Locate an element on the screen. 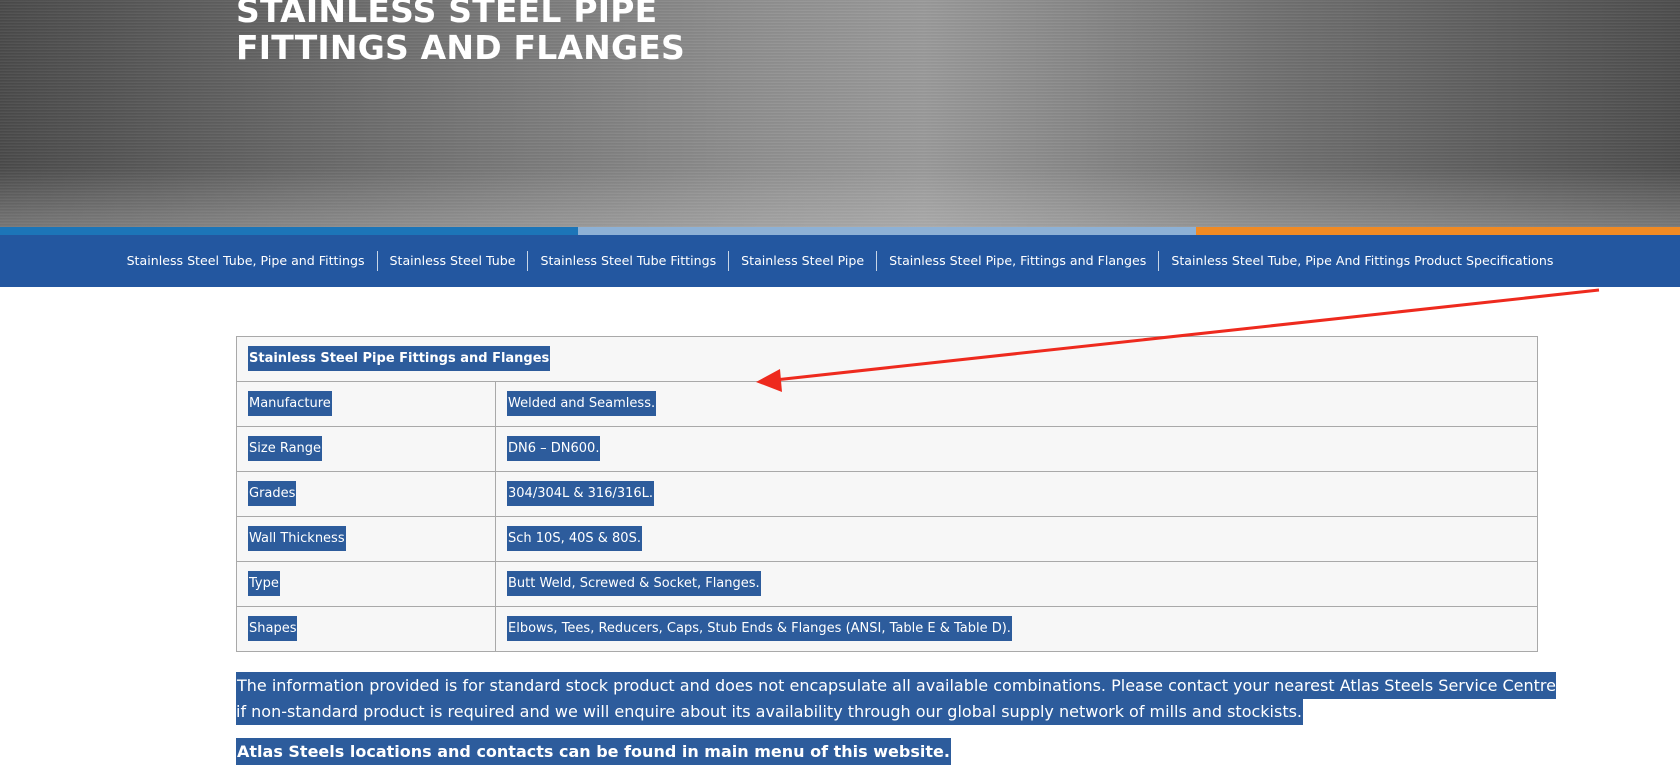 This screenshot has height=769, width=1680. table-cell-value: Sch 10S, 40S & 80S. is located at coordinates (1016, 539).